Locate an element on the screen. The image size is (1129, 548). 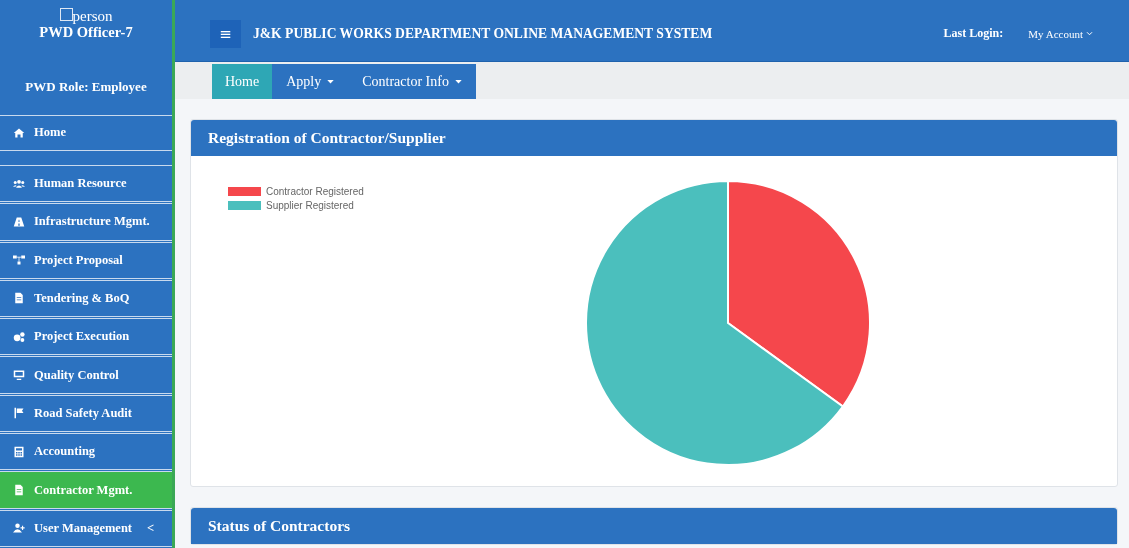
app-title: J&K PUBLIC WORKS DEPARTMENT ONLINE MANAGEMENT SYSTEM is located at coordinates (483, 33).